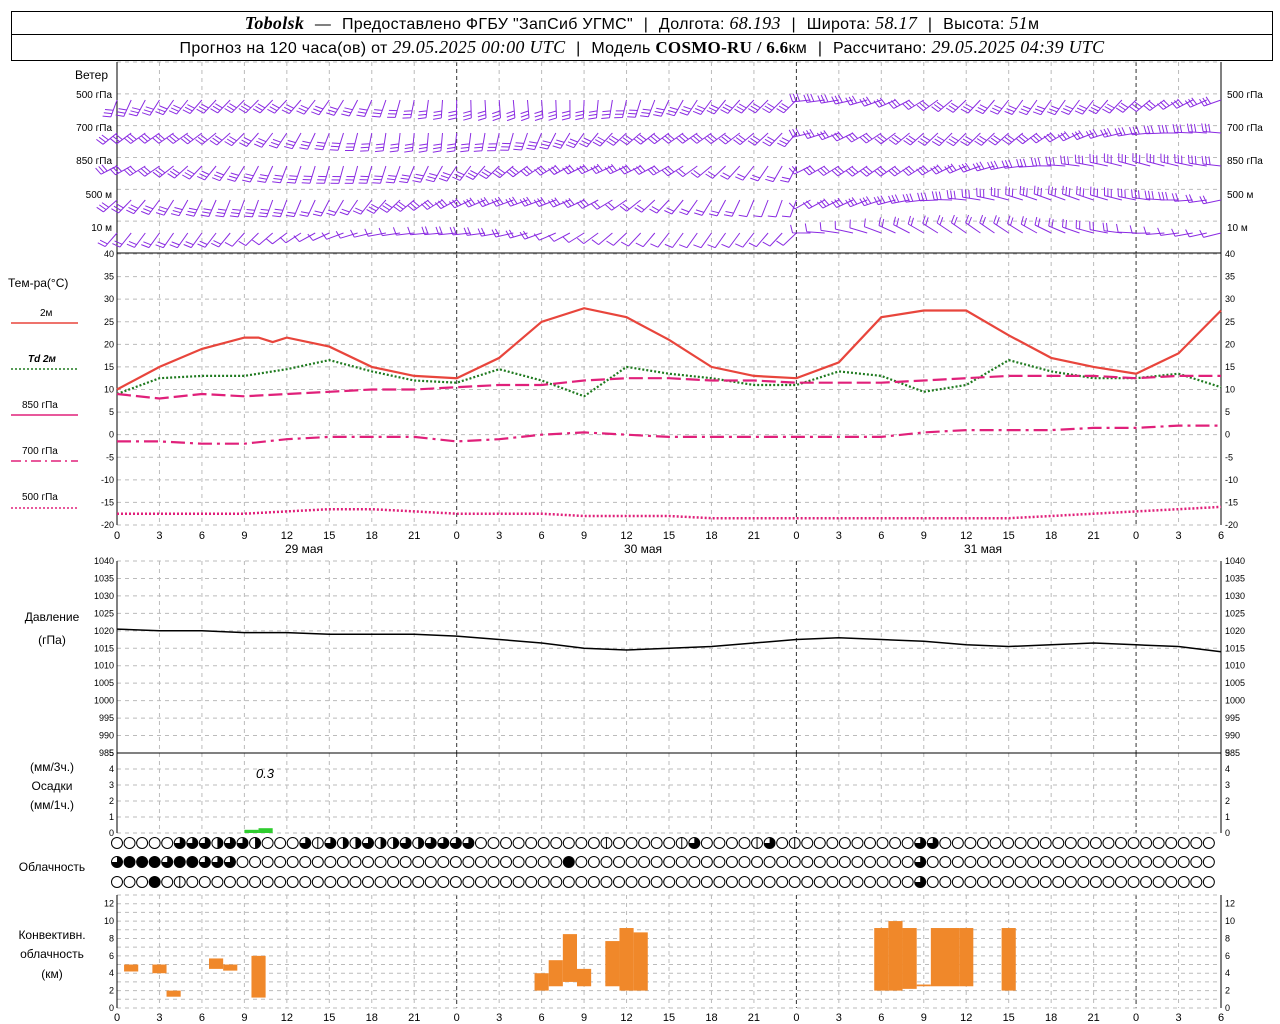 The height and width of the screenshot is (1024, 1280). Describe the element at coordinates (1009, 536) in the screenshot. I see `hour-tick: 15` at that location.